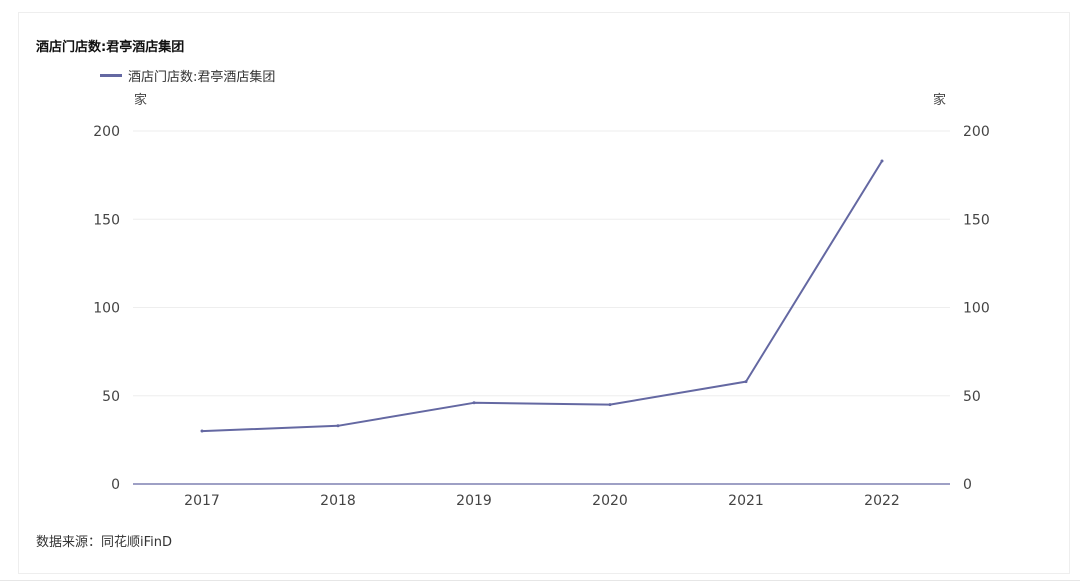 The width and height of the screenshot is (1080, 583). What do you see at coordinates (610, 501) in the screenshot?
I see `x-tick-label: 2020` at bounding box center [610, 501].